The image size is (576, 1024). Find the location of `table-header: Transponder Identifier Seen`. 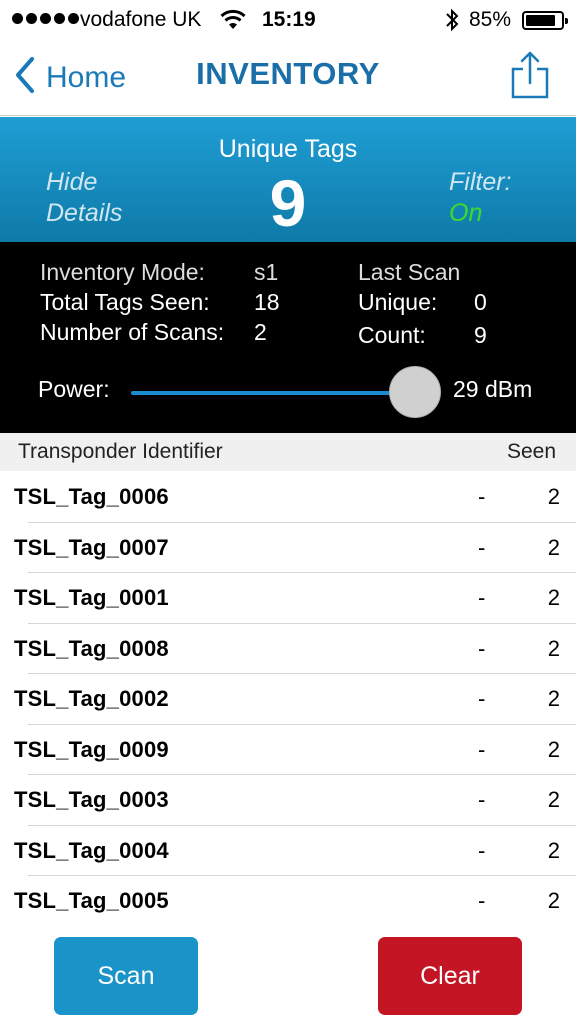

table-header: Transponder Identifier Seen is located at coordinates (288, 452).